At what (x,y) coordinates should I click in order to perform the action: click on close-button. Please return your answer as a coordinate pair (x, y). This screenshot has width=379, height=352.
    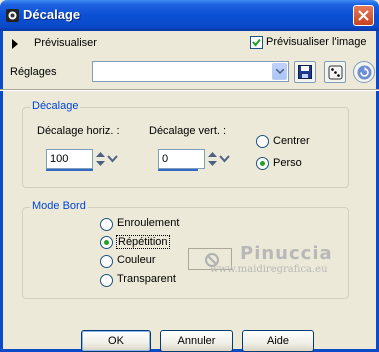
    Looking at the image, I should click on (363, 15).